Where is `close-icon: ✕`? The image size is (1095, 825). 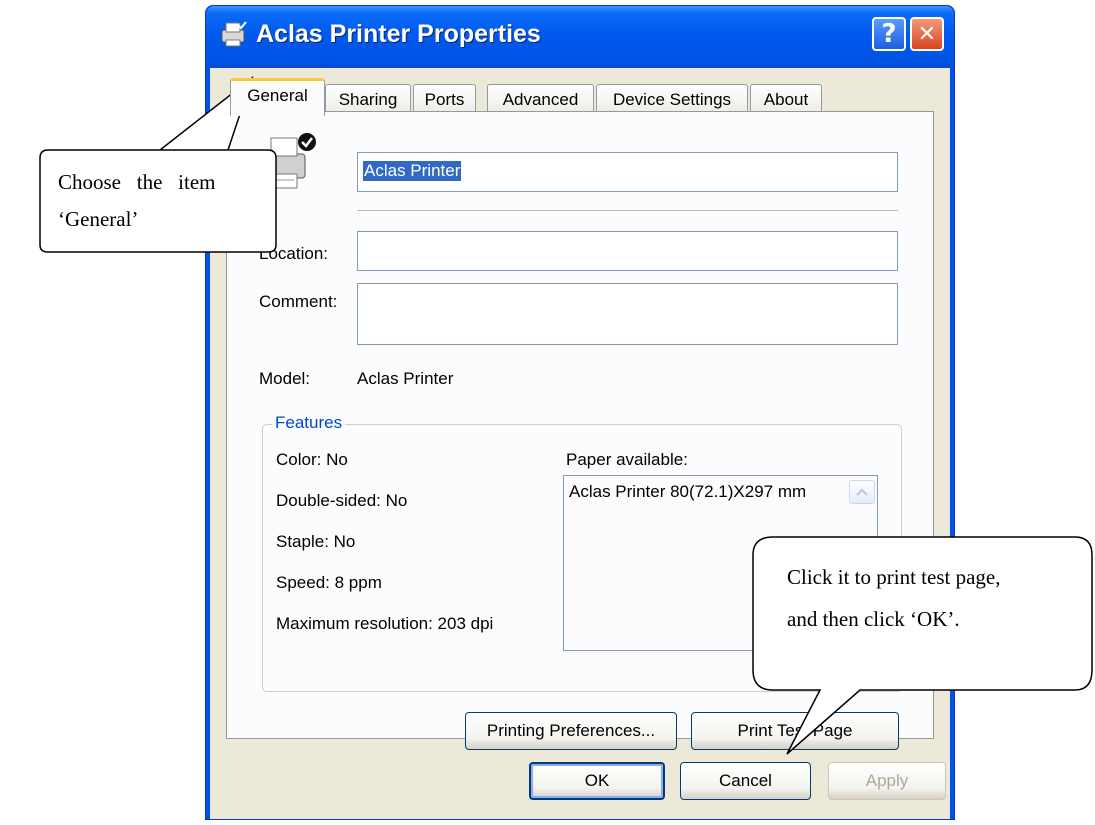
close-icon: ✕ is located at coordinates (927, 34).